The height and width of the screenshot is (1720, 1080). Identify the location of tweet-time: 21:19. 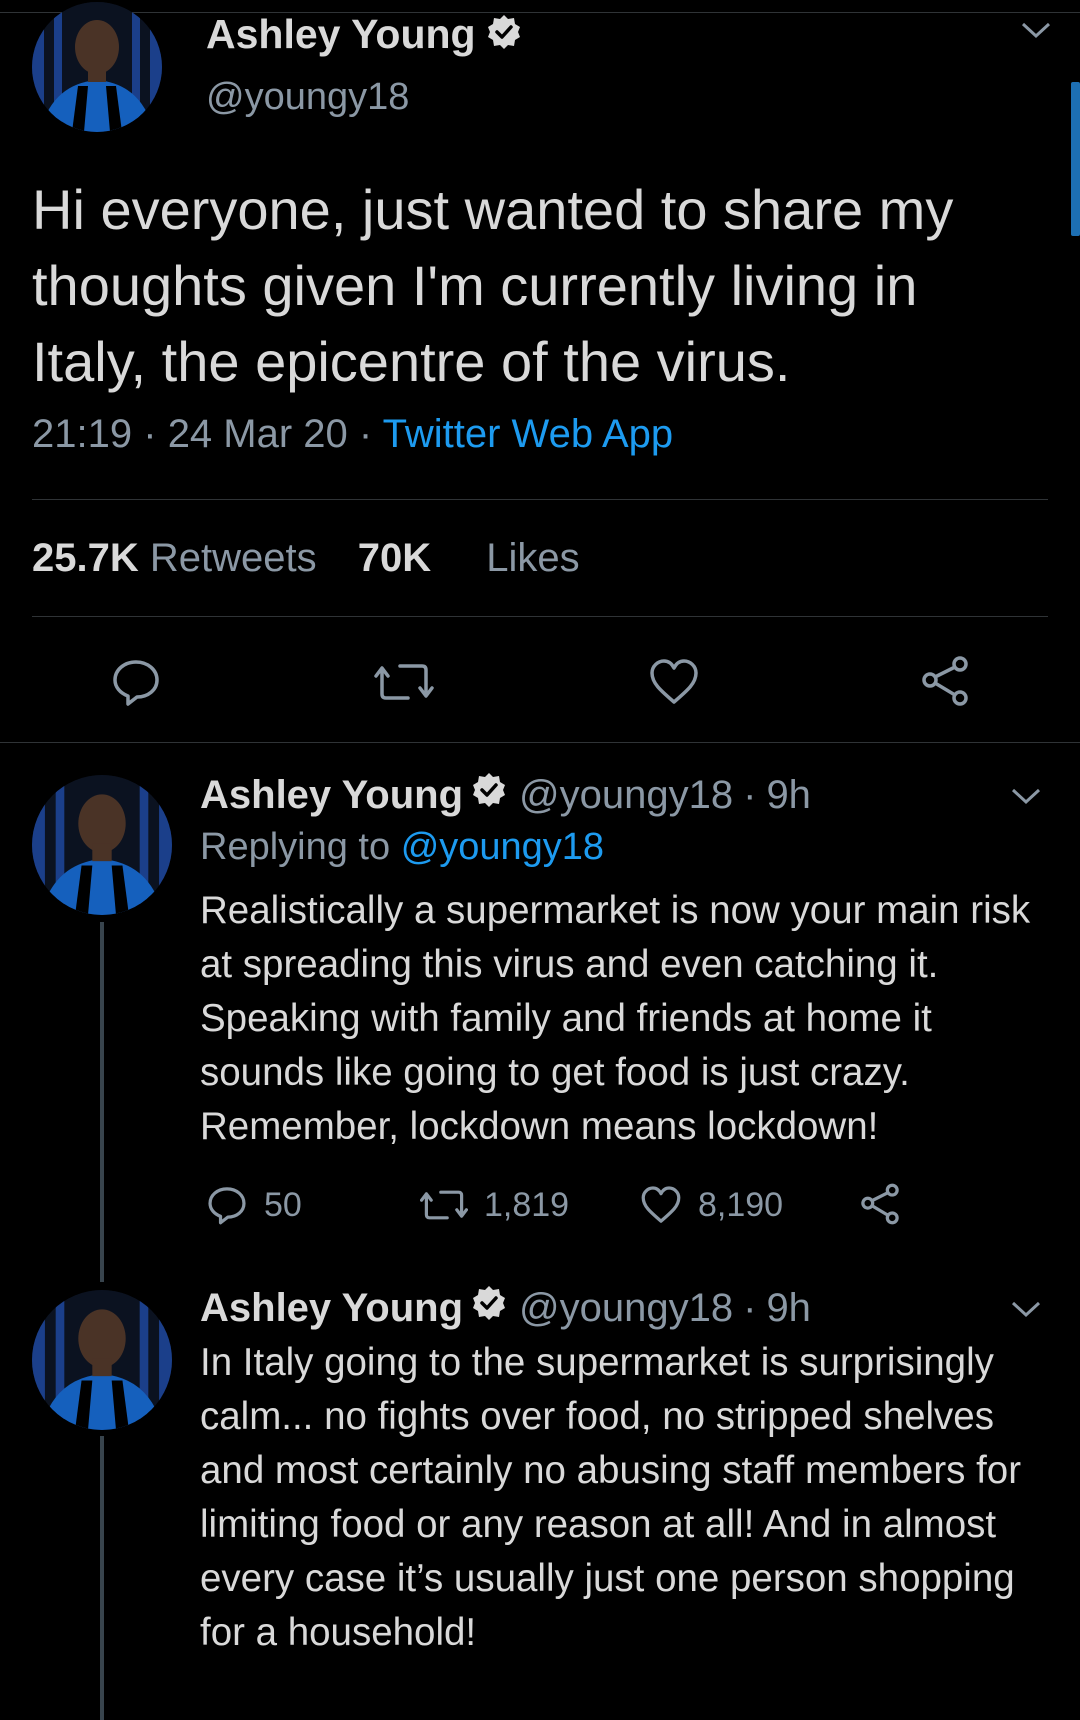
(82, 434).